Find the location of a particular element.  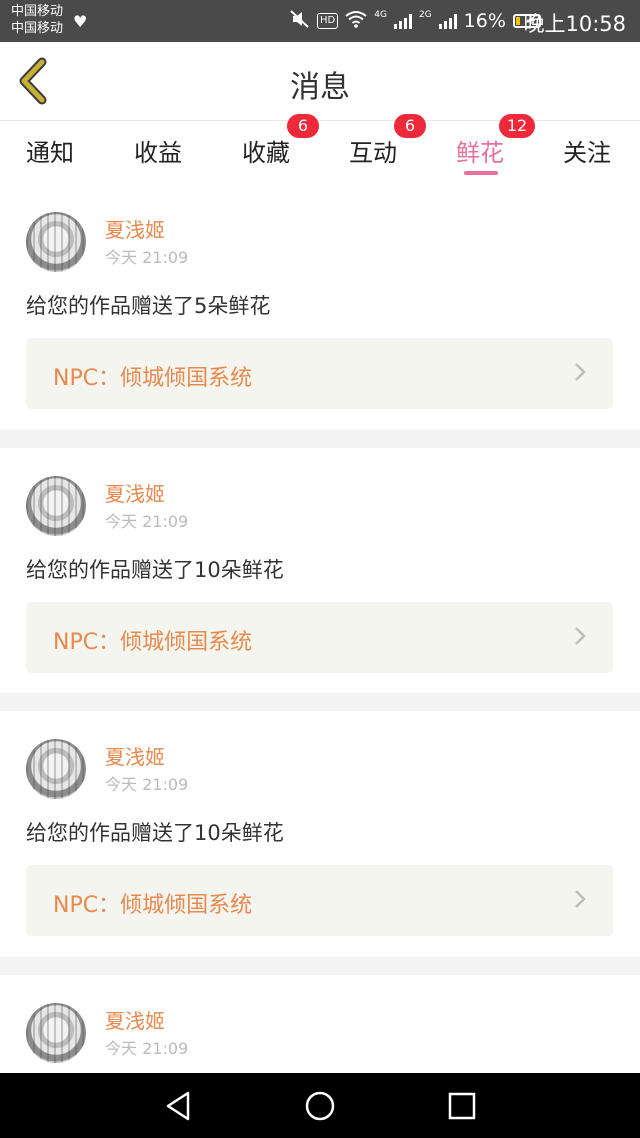

net-4g-label: 4G is located at coordinates (380, 15).